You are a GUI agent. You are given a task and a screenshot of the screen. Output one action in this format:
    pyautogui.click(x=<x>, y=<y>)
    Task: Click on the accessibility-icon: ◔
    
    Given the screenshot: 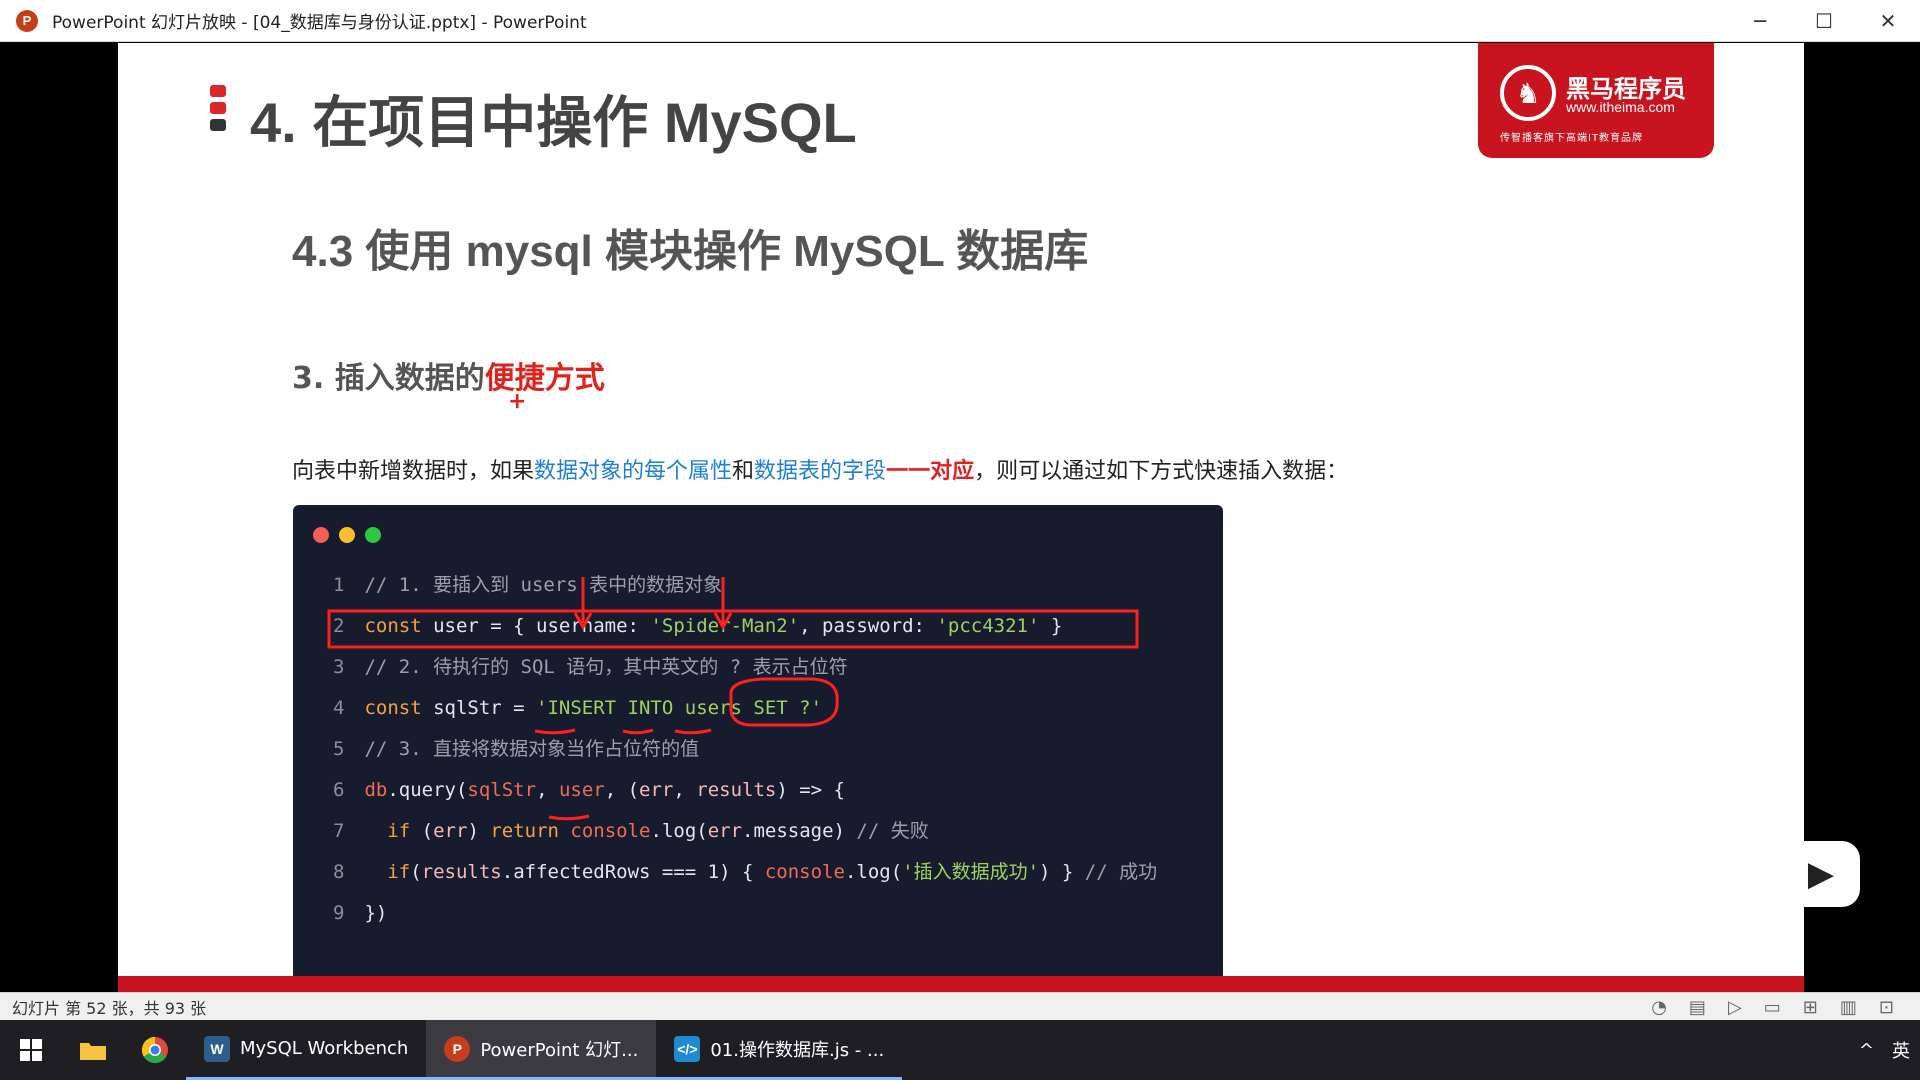 What is the action you would take?
    pyautogui.click(x=1659, y=1007)
    